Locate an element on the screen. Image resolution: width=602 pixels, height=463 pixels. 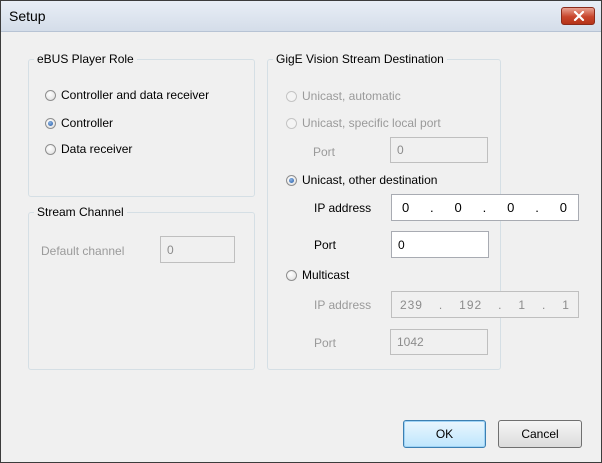
radio-unicast-other-destination: Unicast, other destination is located at coordinates (361, 180).